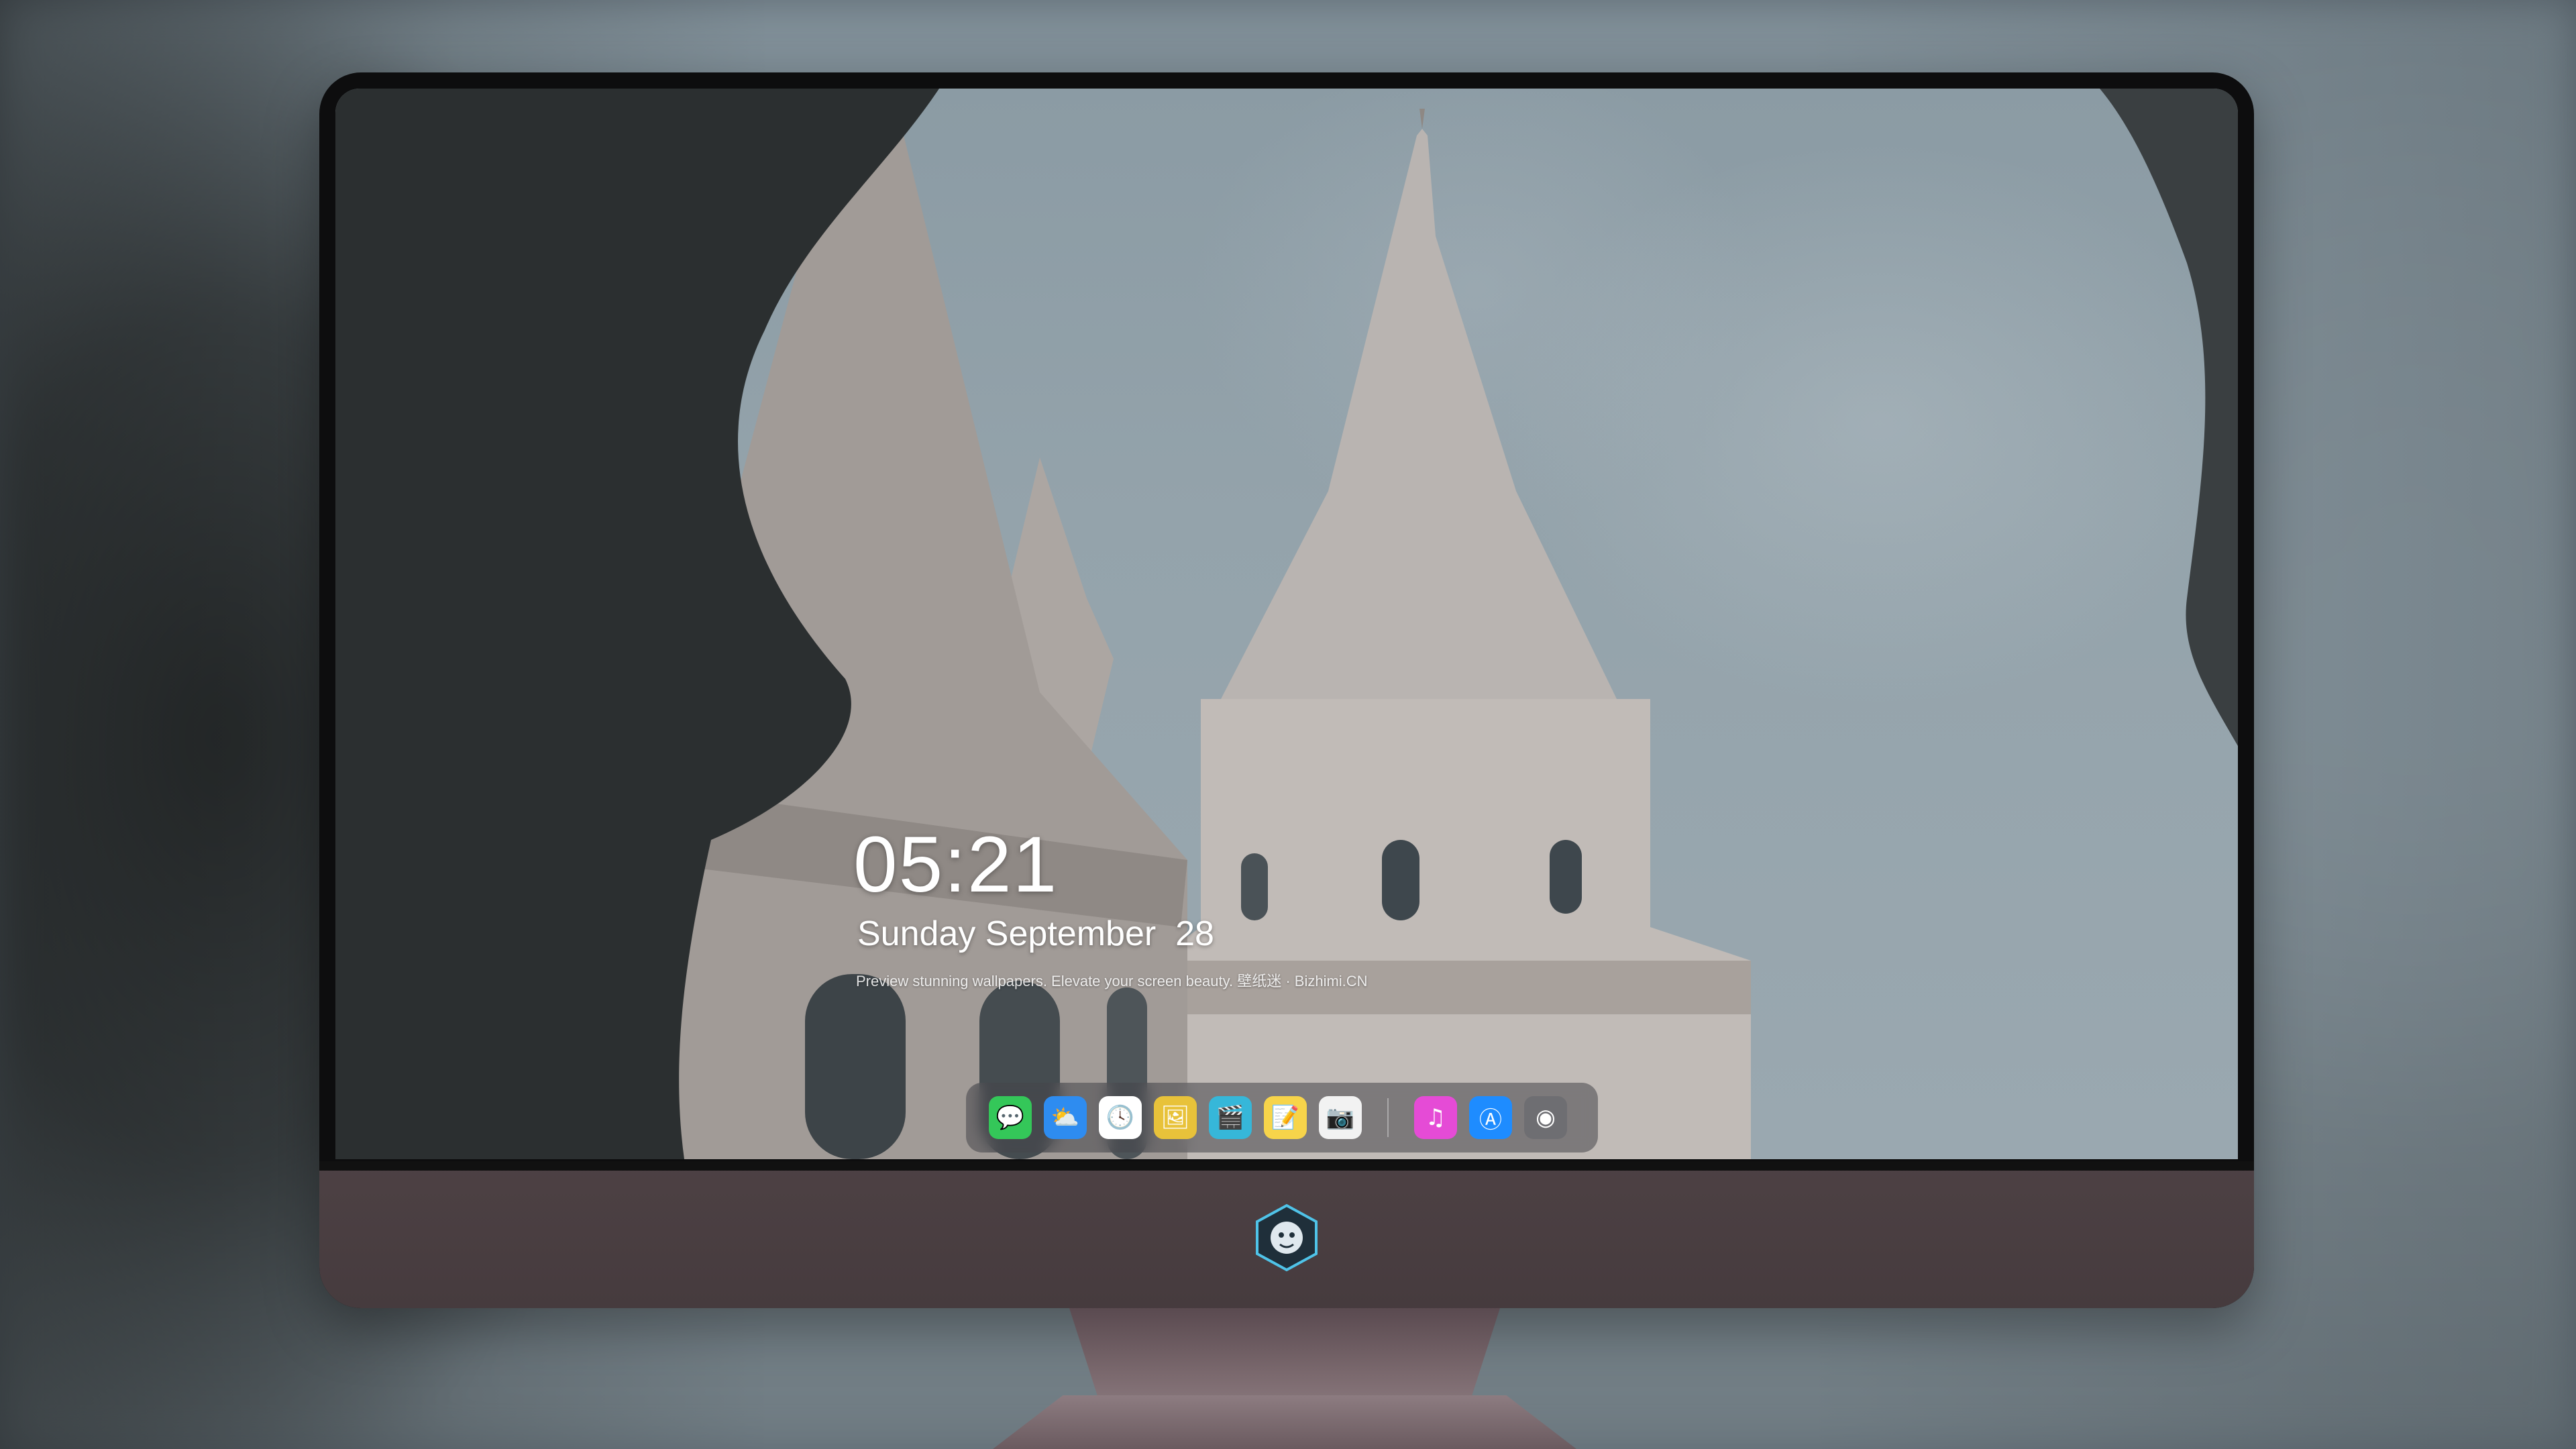 Image resolution: width=2576 pixels, height=1449 pixels. What do you see at coordinates (1065, 1117) in the screenshot?
I see `weather-icon: ⛅` at bounding box center [1065, 1117].